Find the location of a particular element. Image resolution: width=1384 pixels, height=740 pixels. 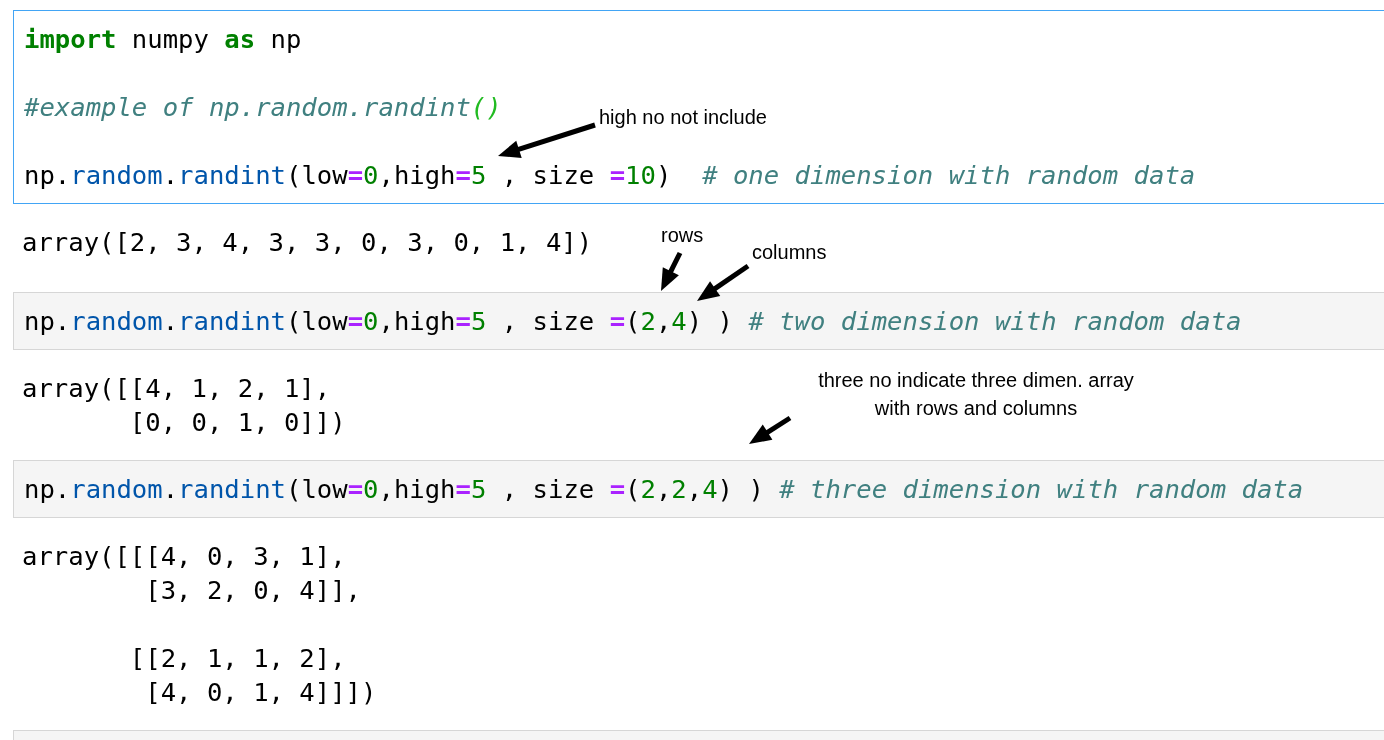

code-cell: np.random.randint(low=0,high=5 , size =(2,2,4) ) # three dimension with random data is located at coordinates (698, 489).